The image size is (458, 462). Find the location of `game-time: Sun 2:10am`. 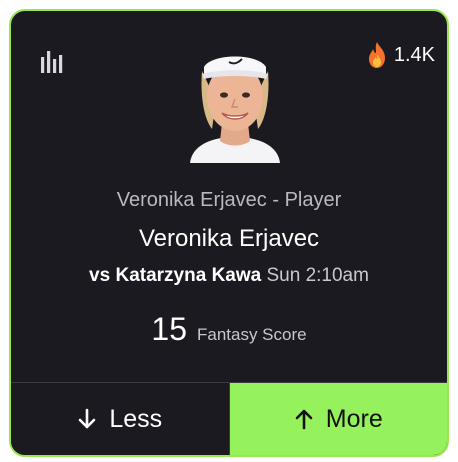

game-time: Sun 2:10am is located at coordinates (317, 275).